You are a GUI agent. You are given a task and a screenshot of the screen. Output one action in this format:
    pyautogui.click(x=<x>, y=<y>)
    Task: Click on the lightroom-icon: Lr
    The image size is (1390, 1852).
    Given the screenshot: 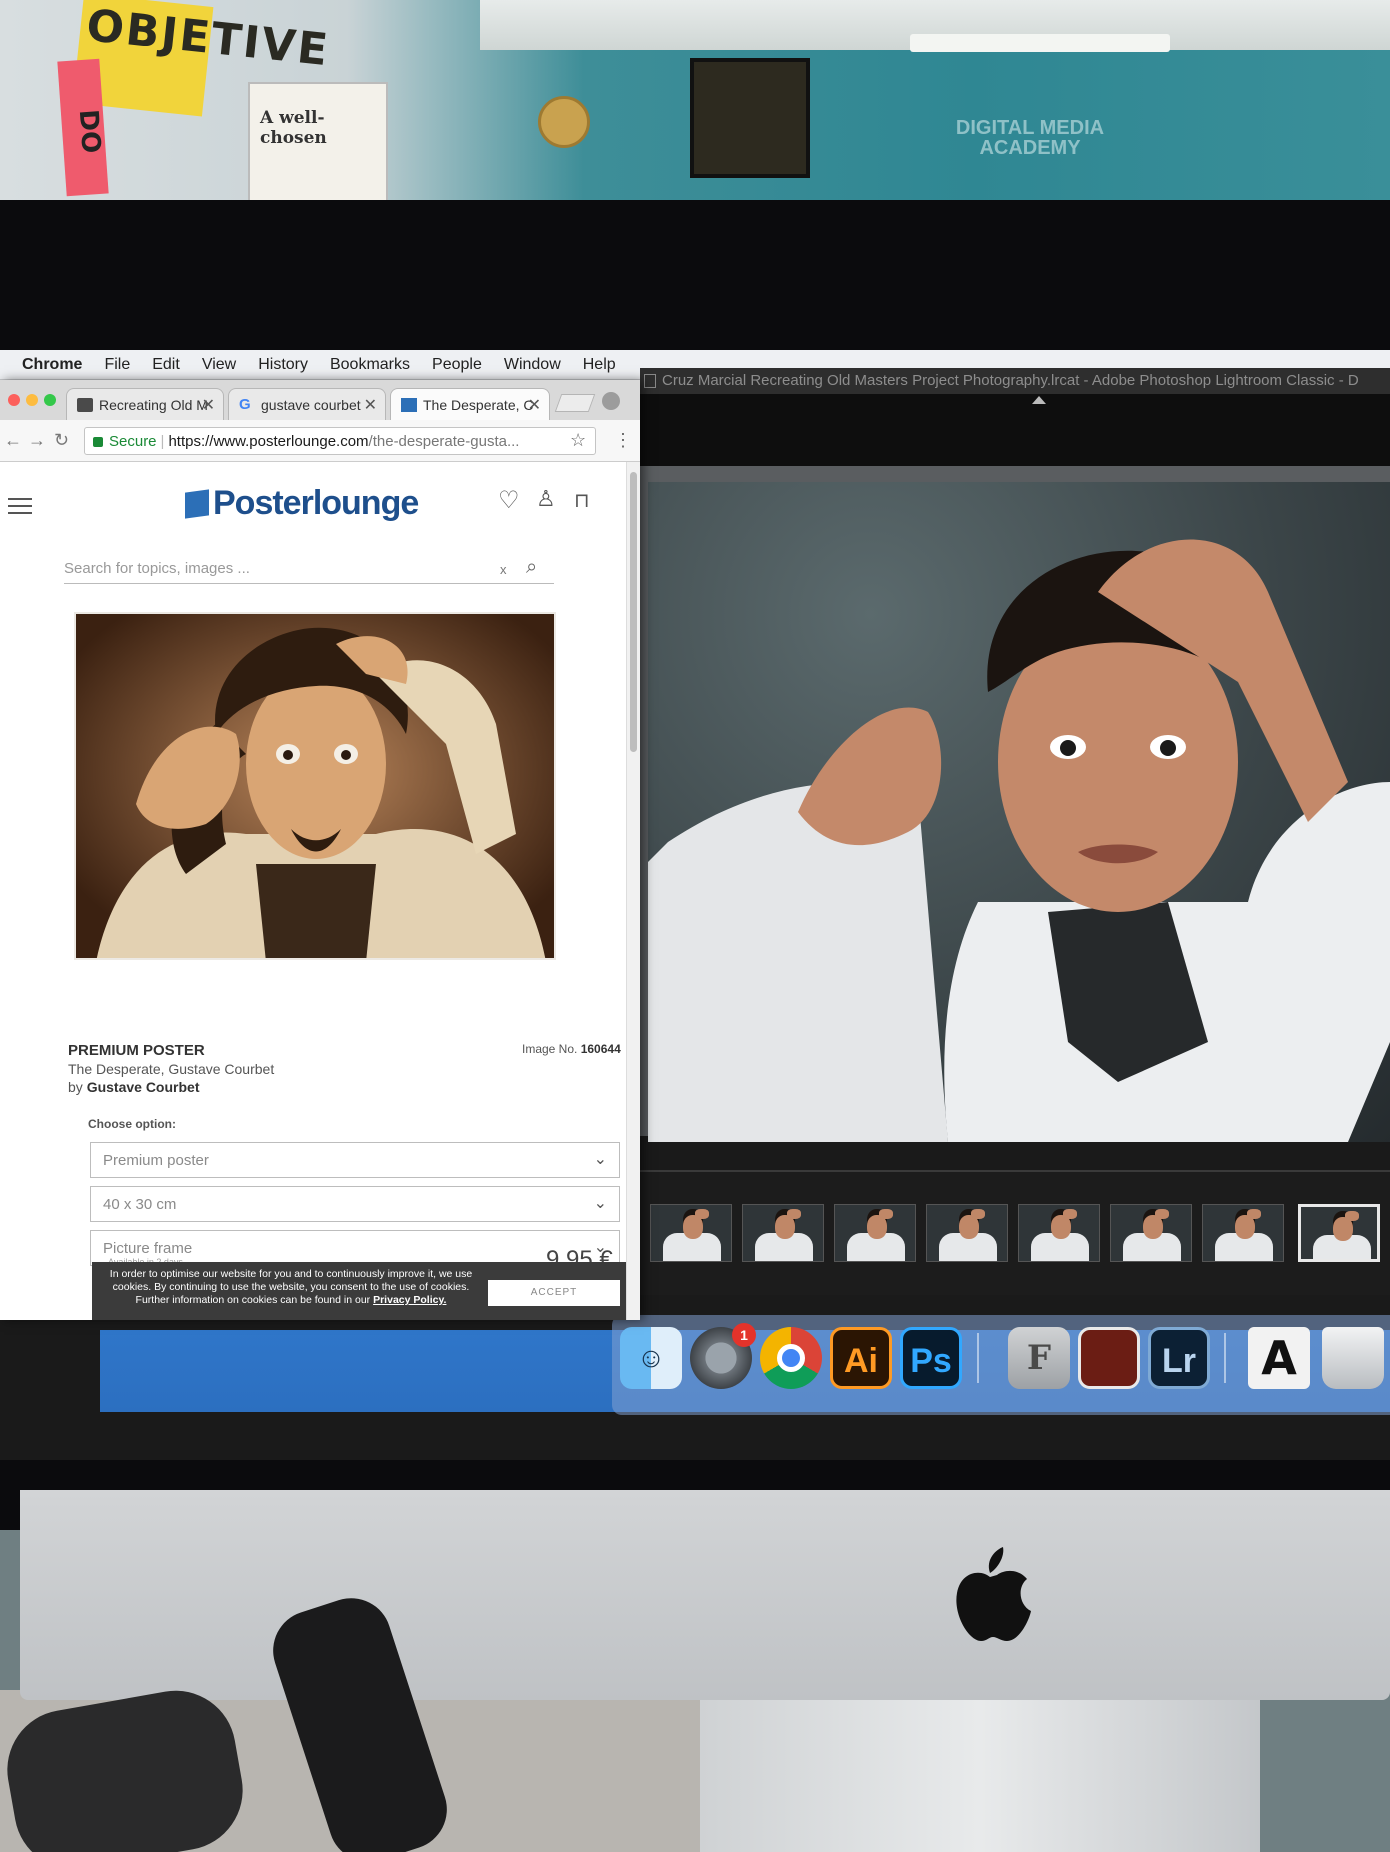 What is the action you would take?
    pyautogui.click(x=1179, y=1358)
    